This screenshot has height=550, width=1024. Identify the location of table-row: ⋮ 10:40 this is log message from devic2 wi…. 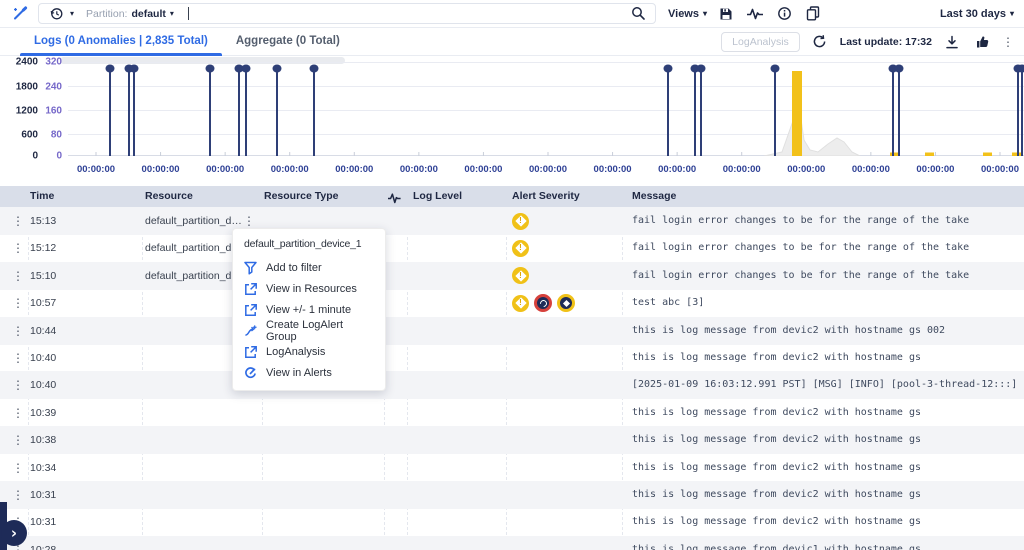
(512, 358).